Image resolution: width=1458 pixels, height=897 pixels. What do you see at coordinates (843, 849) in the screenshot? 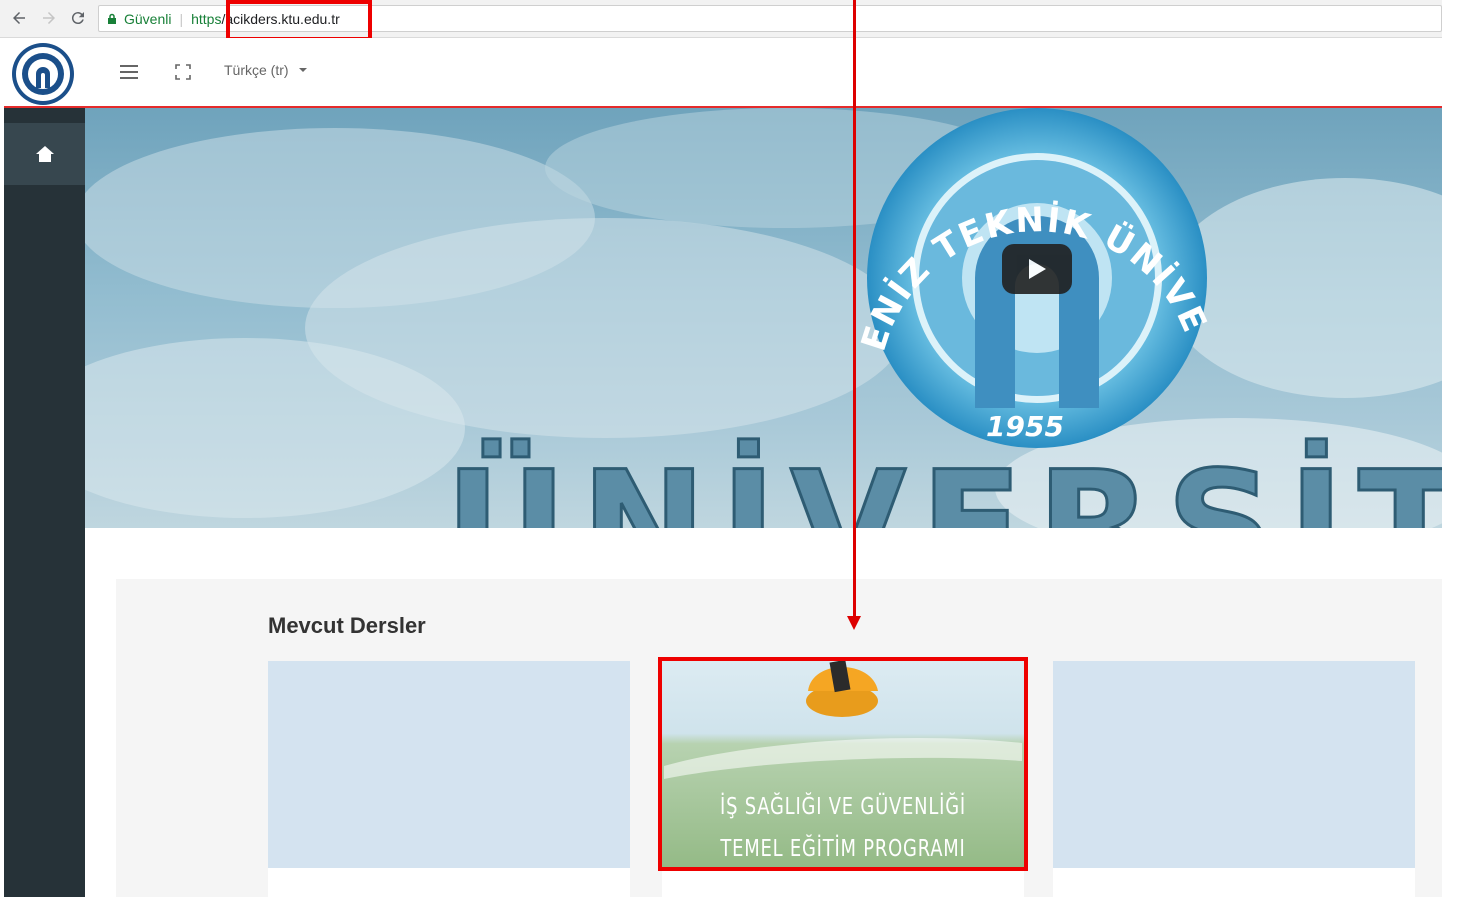
I see `course-title-line: TEMEL EĞİTİM PROGRAMI` at bounding box center [843, 849].